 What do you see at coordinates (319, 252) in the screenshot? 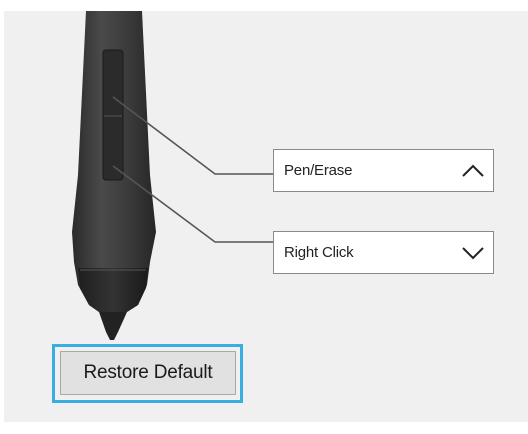
I see `lower-button-value: Right Click` at bounding box center [319, 252].